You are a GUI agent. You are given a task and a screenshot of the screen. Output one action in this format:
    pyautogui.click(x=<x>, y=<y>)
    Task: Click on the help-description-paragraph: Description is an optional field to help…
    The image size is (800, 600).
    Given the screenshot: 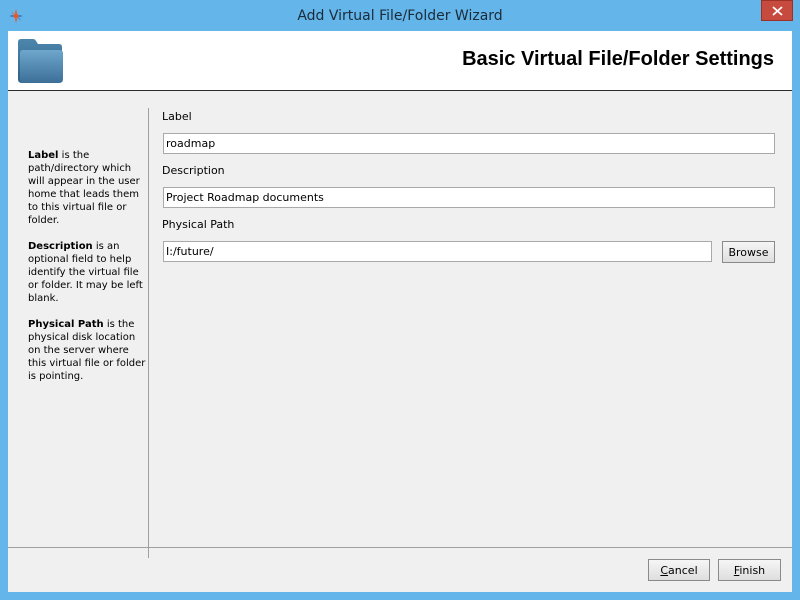 What is the action you would take?
    pyautogui.click(x=87, y=272)
    